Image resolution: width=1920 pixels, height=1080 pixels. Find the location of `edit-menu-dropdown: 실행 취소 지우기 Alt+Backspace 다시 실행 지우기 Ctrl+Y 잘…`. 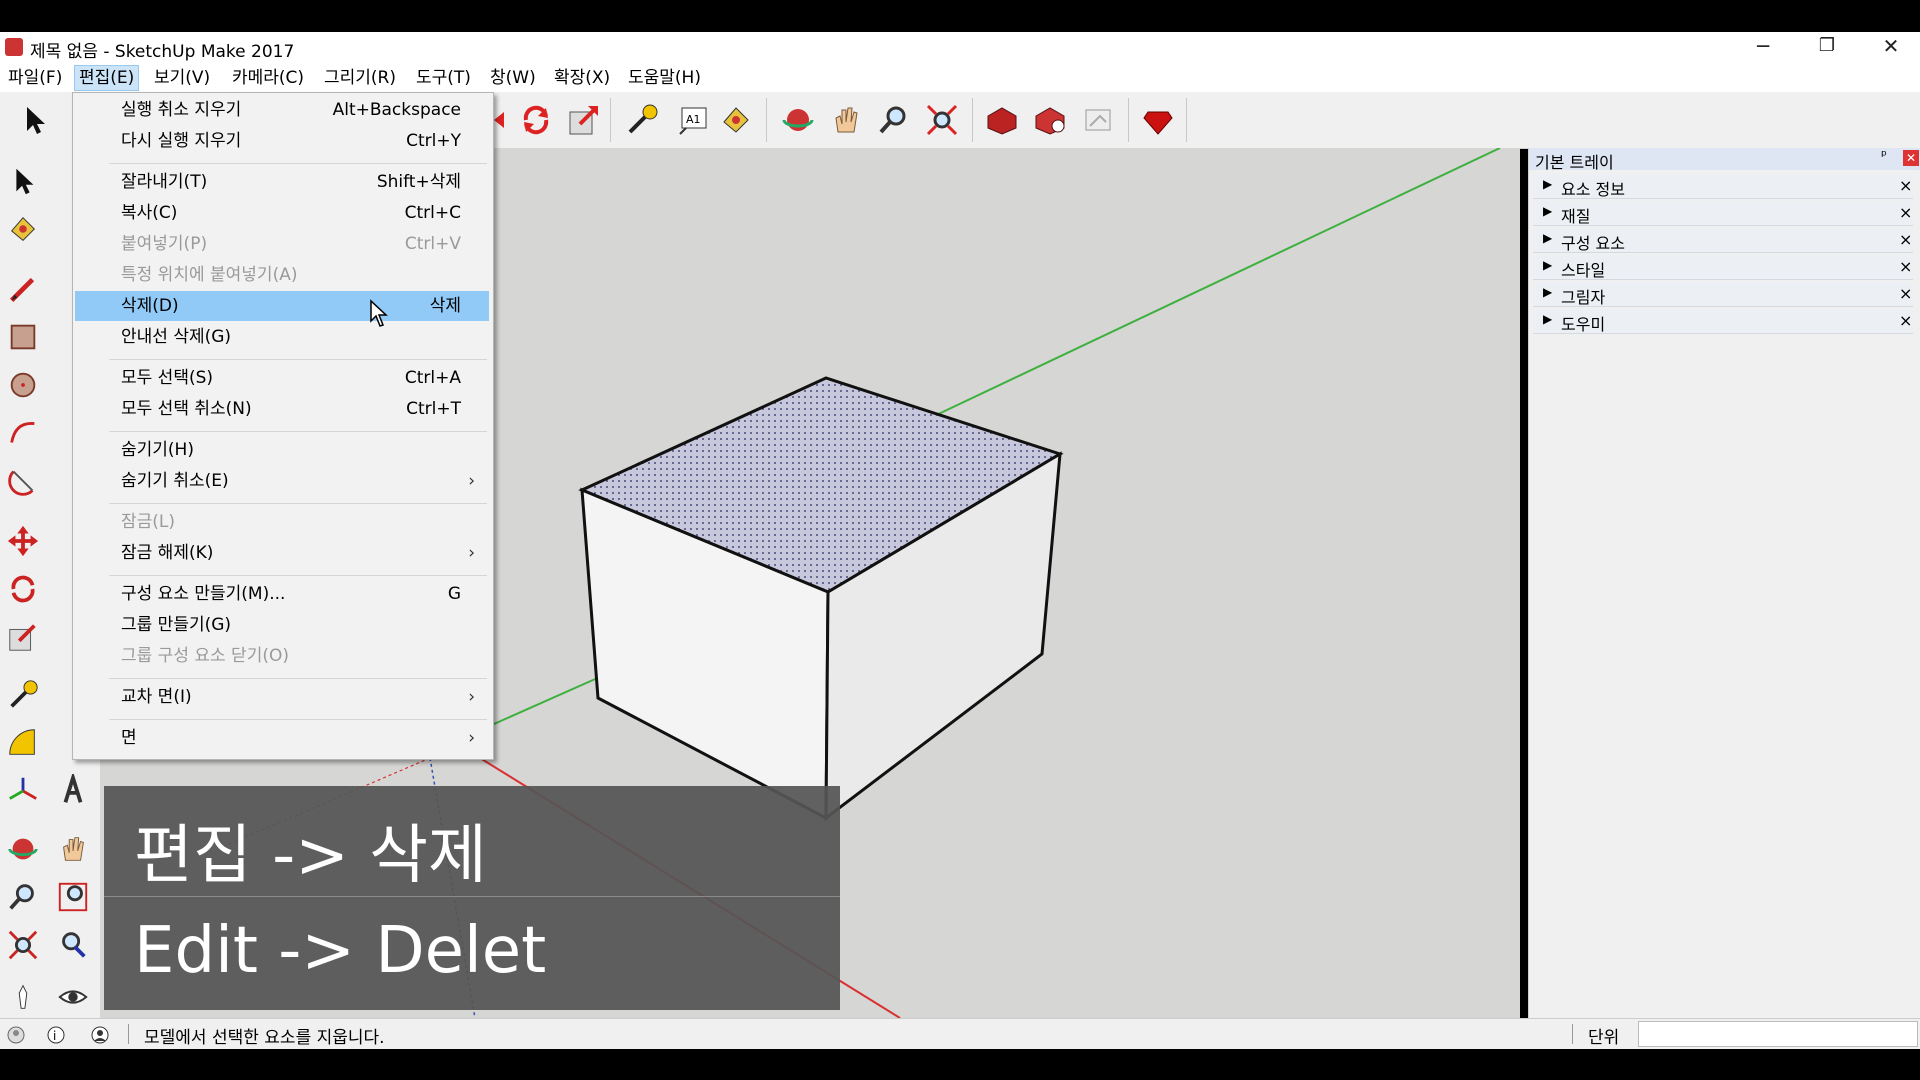

edit-menu-dropdown: 실행 취소 지우기 Alt+Backspace 다시 실행 지우기 Ctrl+Y 잘… is located at coordinates (283, 426).